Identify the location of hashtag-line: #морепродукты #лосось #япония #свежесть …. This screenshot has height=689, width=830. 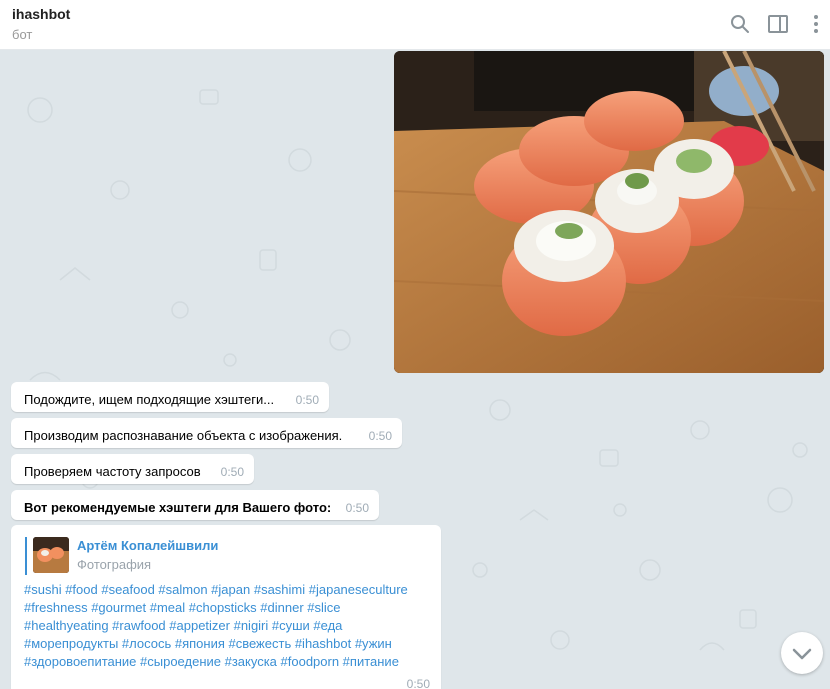
(229, 644).